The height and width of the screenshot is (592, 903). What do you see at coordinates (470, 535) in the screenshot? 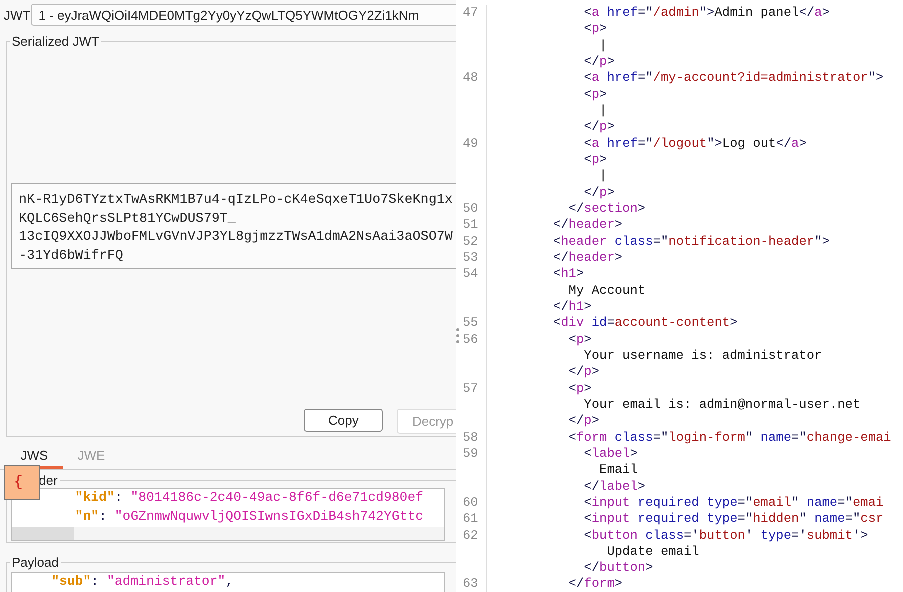
I see `line-number: 62` at bounding box center [470, 535].